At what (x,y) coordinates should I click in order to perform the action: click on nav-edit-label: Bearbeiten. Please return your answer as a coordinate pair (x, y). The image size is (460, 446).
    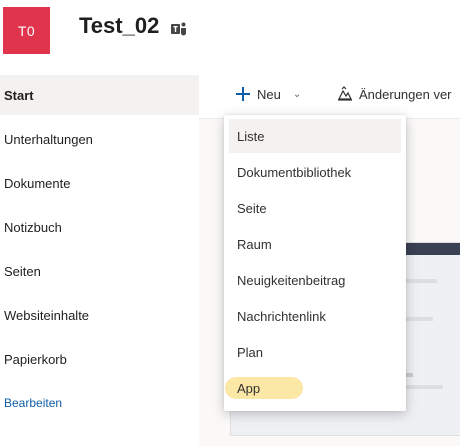
    Looking at the image, I should click on (33, 403).